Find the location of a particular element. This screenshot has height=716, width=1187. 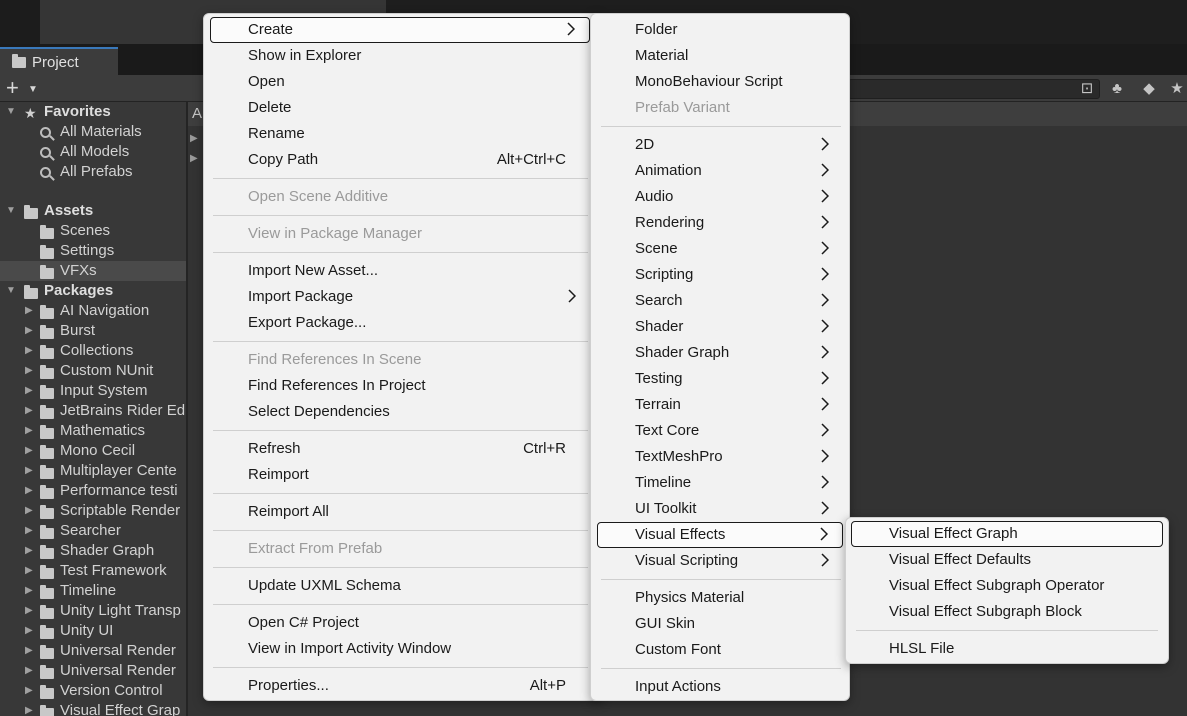

tree-item-packages: ▼ Packages is located at coordinates (93, 291).